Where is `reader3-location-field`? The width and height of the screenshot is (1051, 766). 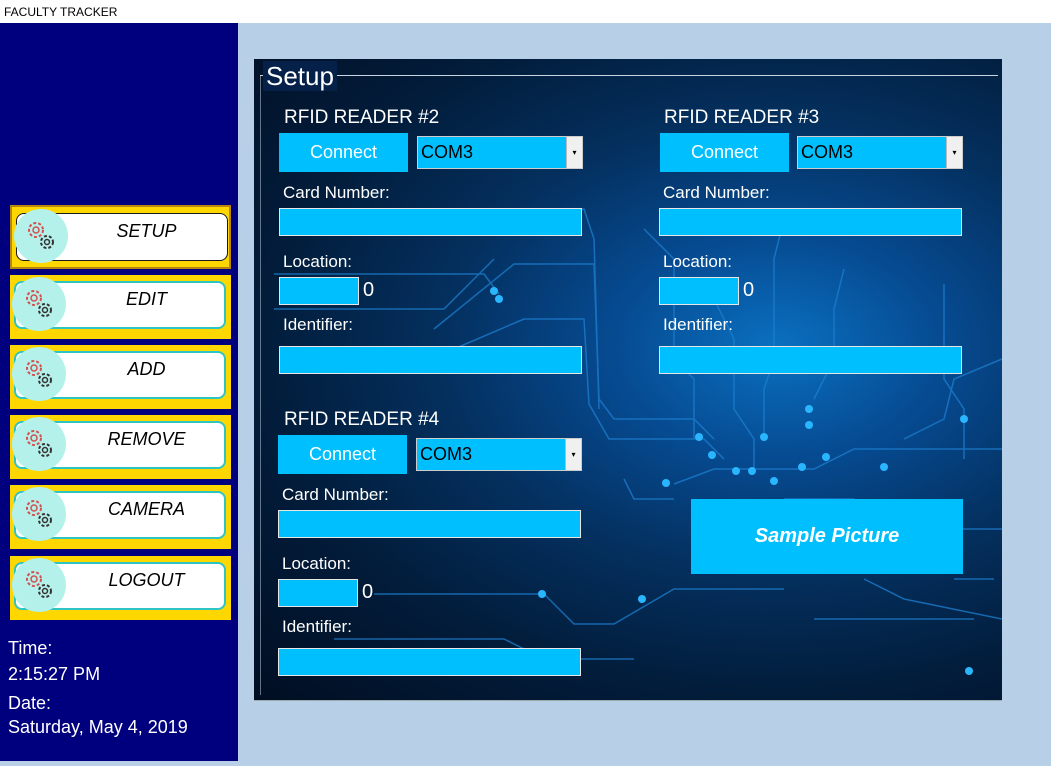
reader3-location-field is located at coordinates (699, 291).